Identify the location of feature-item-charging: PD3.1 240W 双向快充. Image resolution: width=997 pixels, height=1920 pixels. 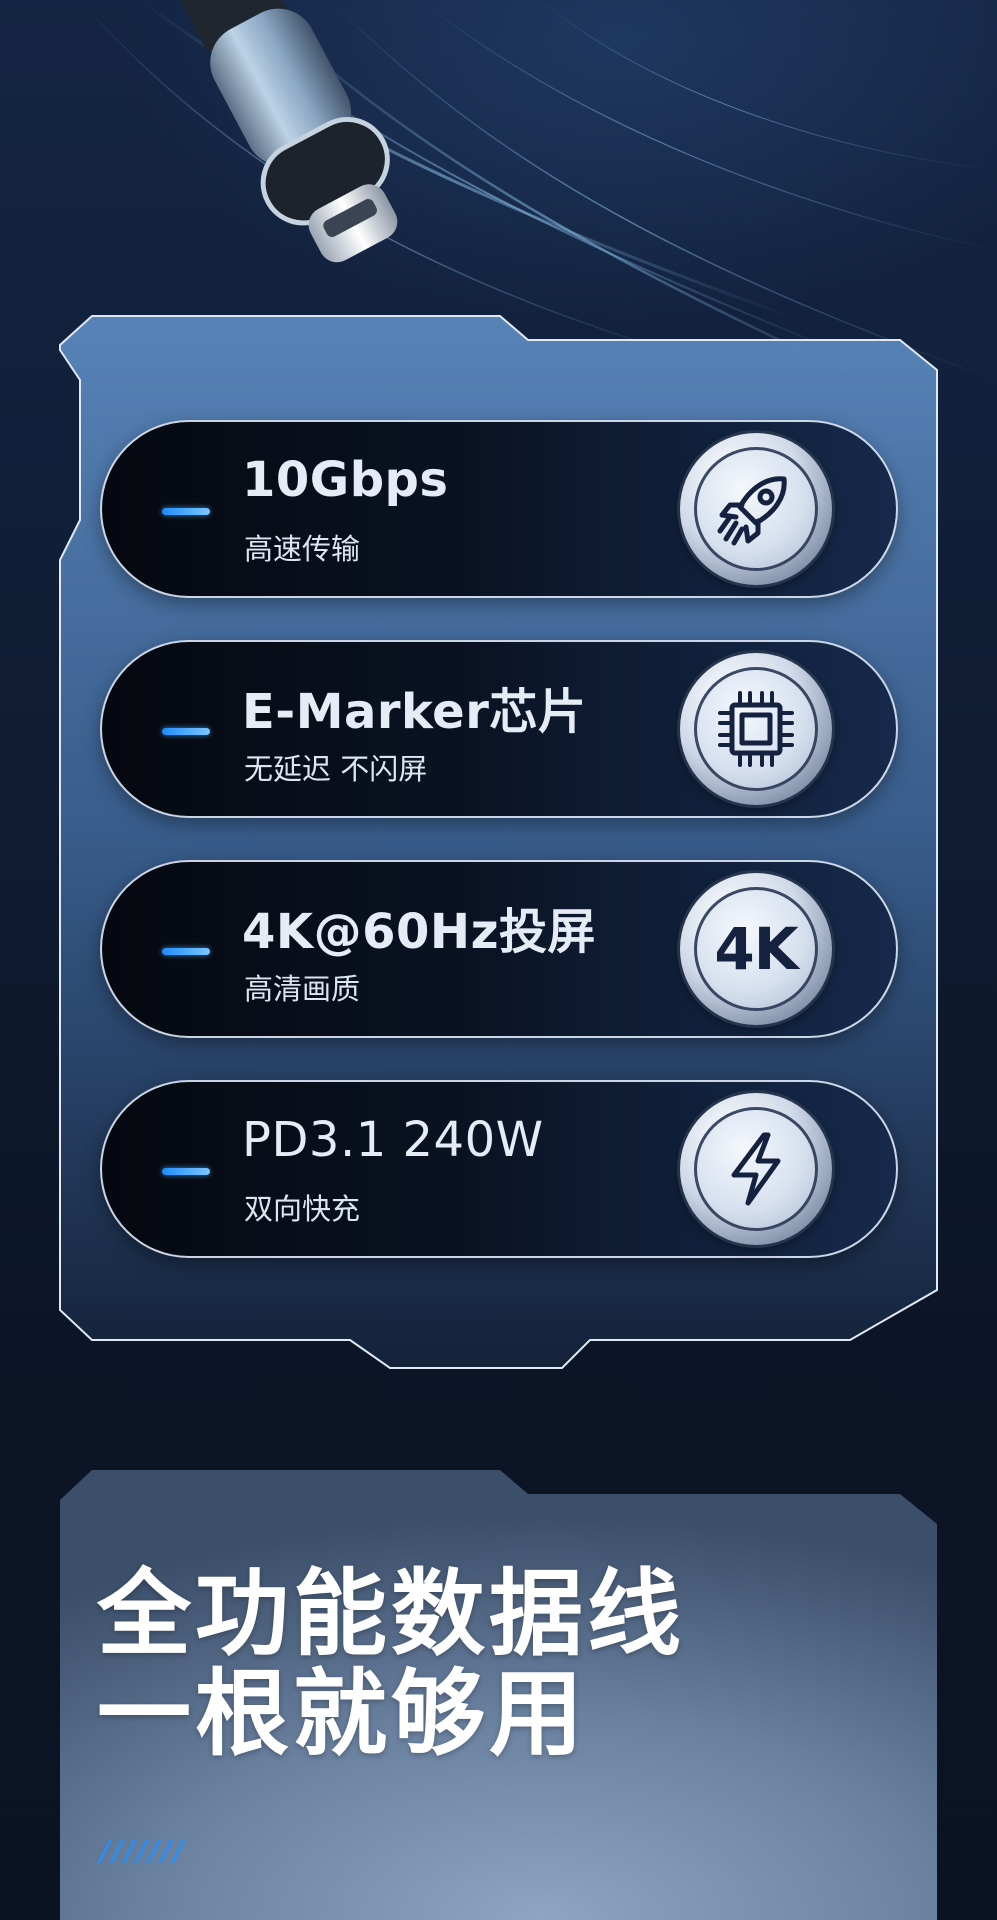
(499, 1169).